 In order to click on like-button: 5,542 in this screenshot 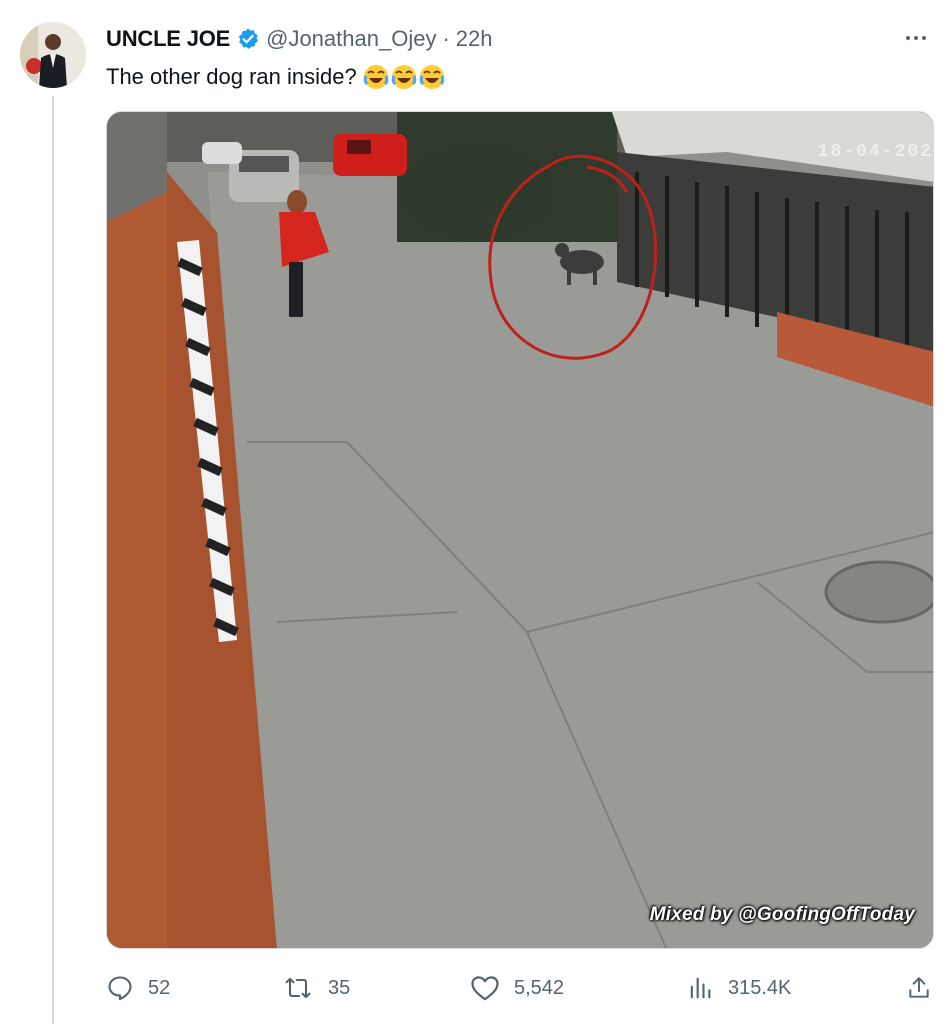, I will do `click(517, 988)`.